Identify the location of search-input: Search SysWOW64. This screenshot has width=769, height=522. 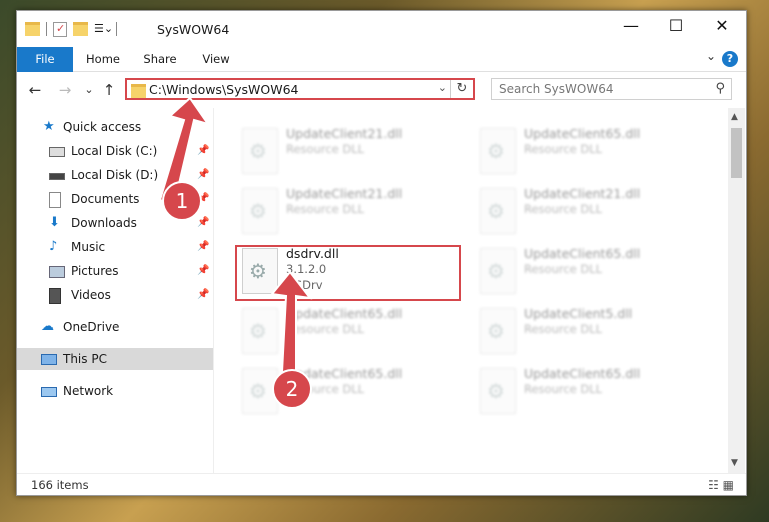
(556, 89).